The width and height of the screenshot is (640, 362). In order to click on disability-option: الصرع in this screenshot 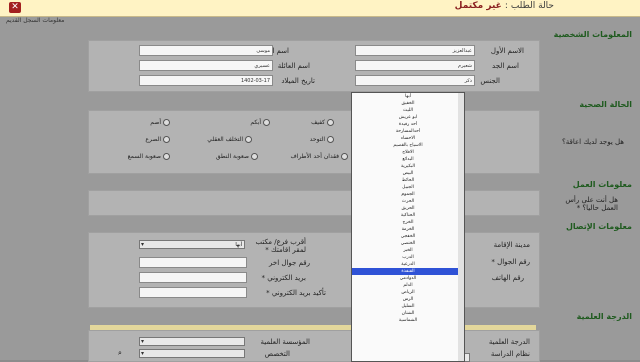, I will do `click(157, 139)`.